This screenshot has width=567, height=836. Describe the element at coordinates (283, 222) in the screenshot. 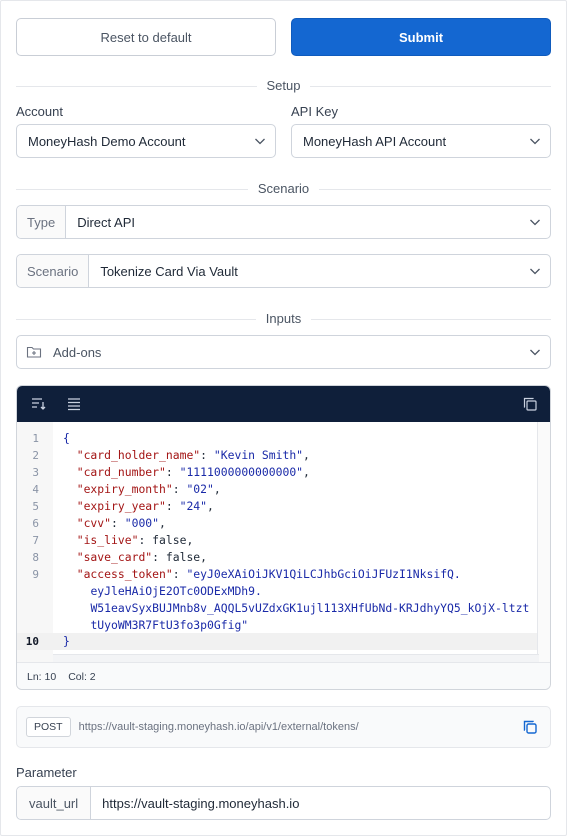

I see `type-select: Type Direct API` at that location.